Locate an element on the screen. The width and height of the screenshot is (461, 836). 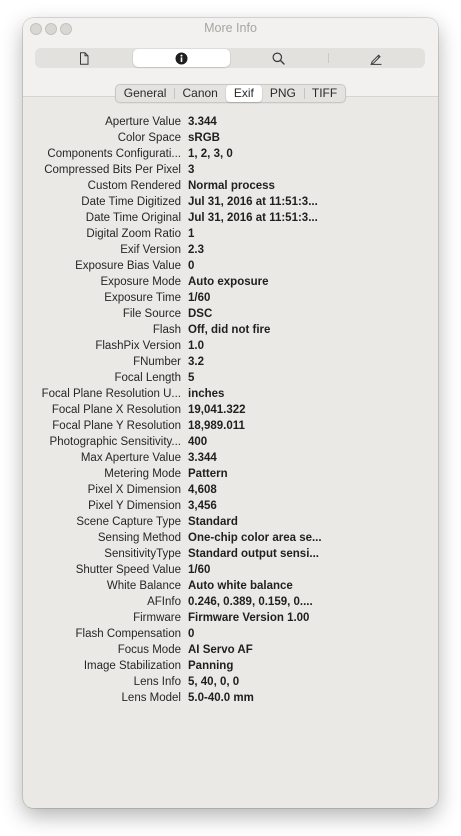
metadata-key: White Balance is located at coordinates (143, 586).